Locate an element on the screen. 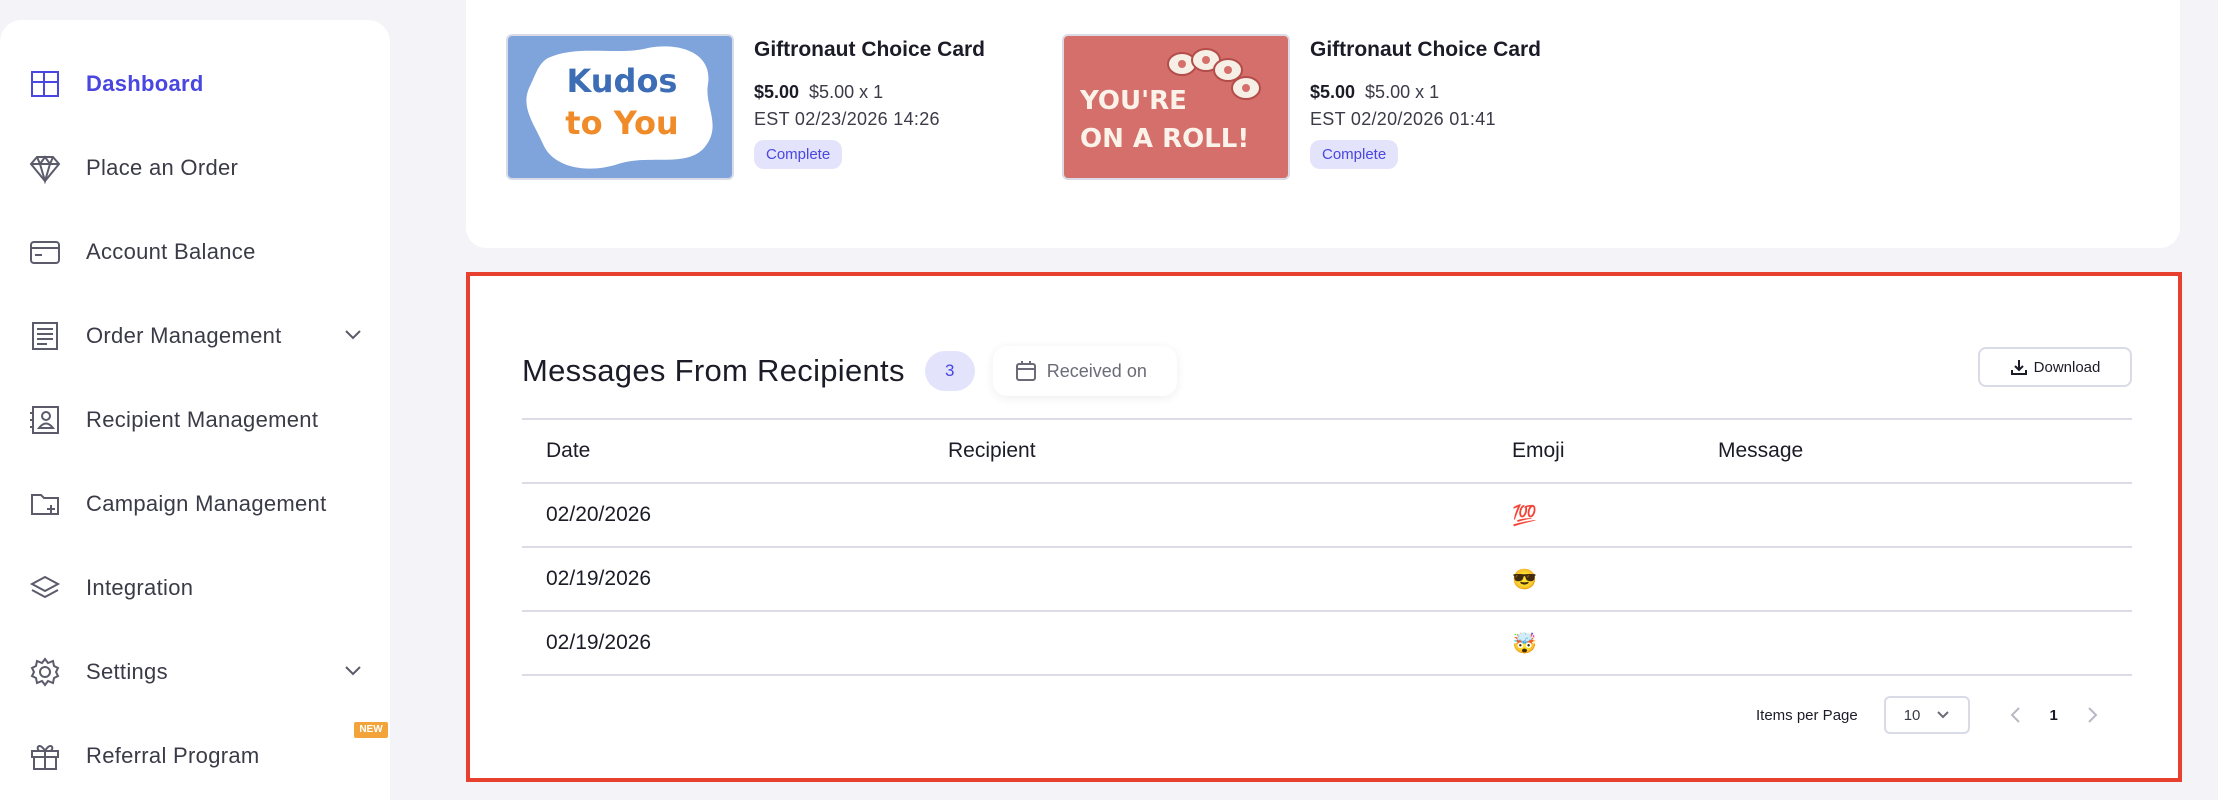 This screenshot has width=2218, height=800. sidebar-item-label: Order Management is located at coordinates (184, 335).